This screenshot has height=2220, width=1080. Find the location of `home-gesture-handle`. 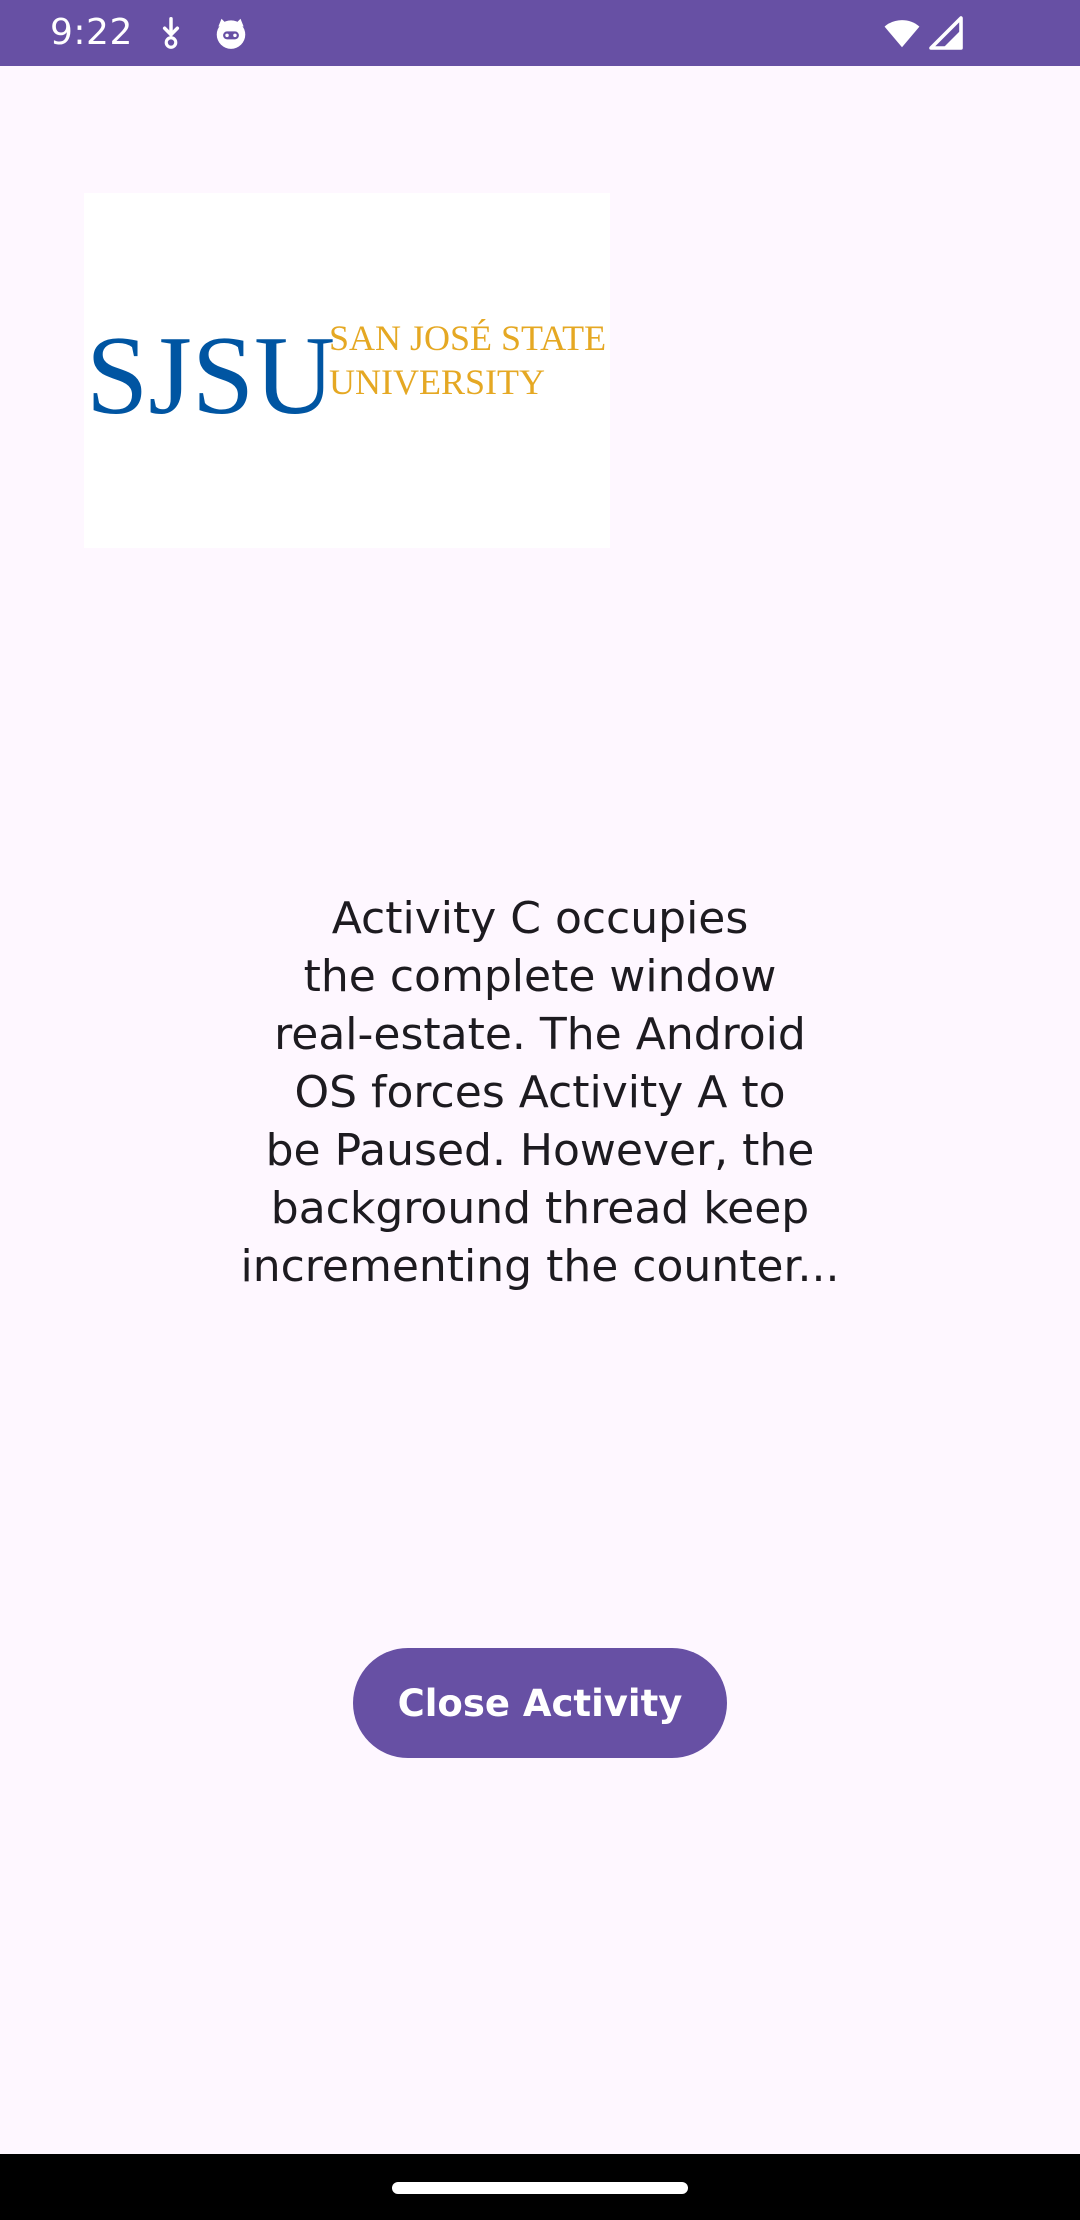

home-gesture-handle is located at coordinates (540, 2188).